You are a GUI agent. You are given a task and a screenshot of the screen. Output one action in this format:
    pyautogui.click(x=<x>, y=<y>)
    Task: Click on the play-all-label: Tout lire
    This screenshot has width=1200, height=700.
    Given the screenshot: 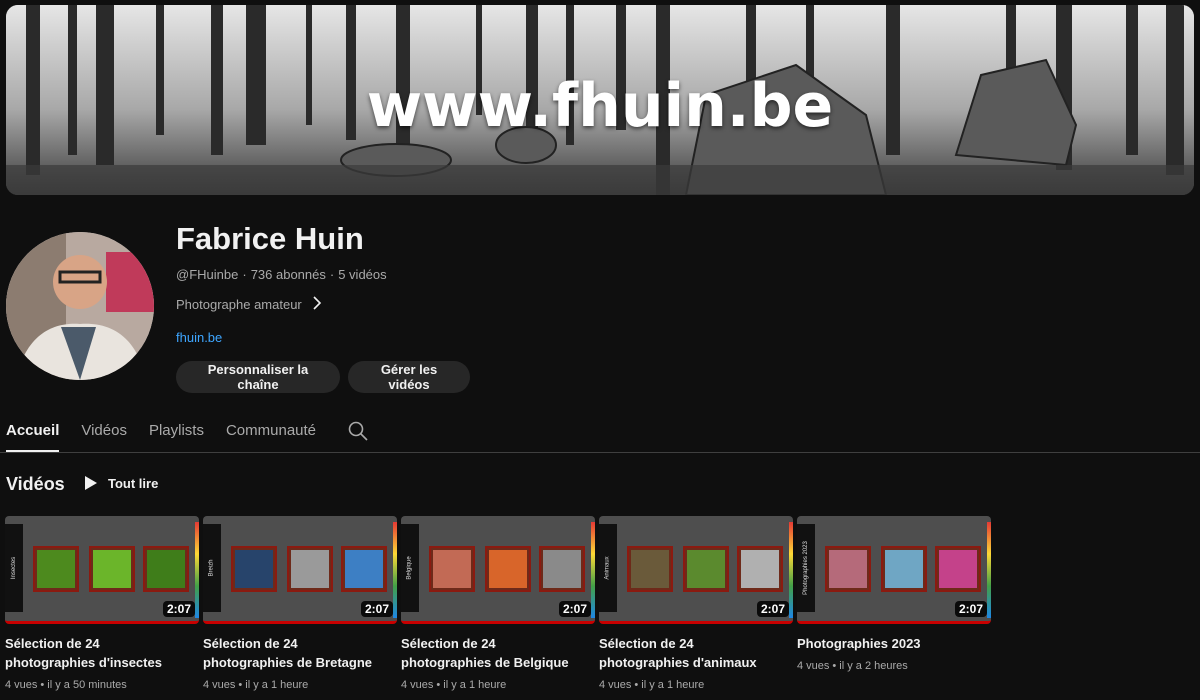 What is the action you would take?
    pyautogui.click(x=133, y=483)
    